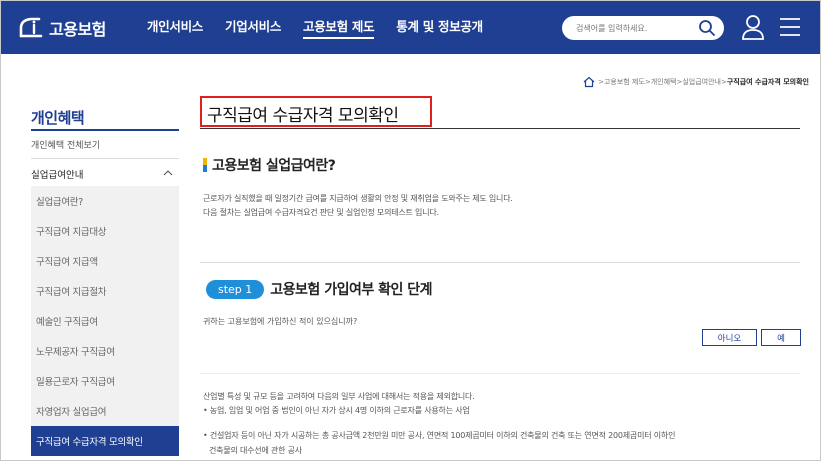  I want to click on heading-bar-icon, so click(205, 165).